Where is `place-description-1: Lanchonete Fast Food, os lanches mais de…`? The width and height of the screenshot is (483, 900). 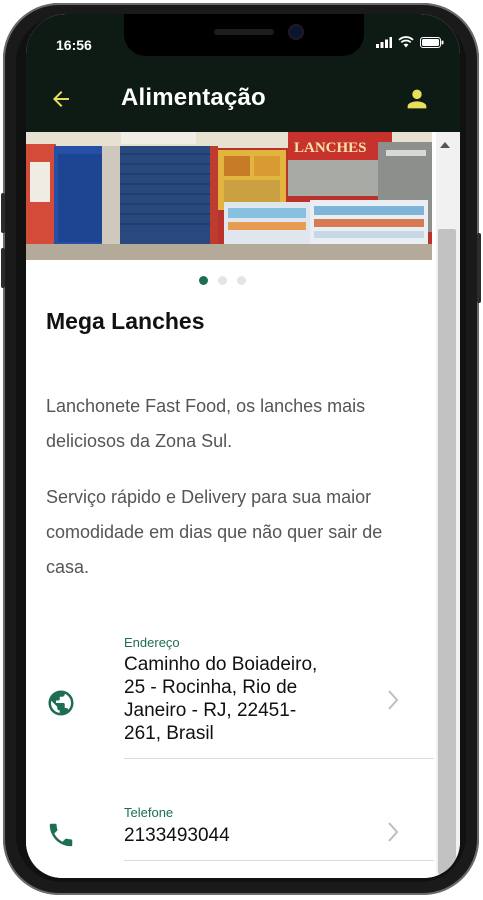
place-description-1: Lanchonete Fast Food, os lanches mais de… is located at coordinates (206, 423).